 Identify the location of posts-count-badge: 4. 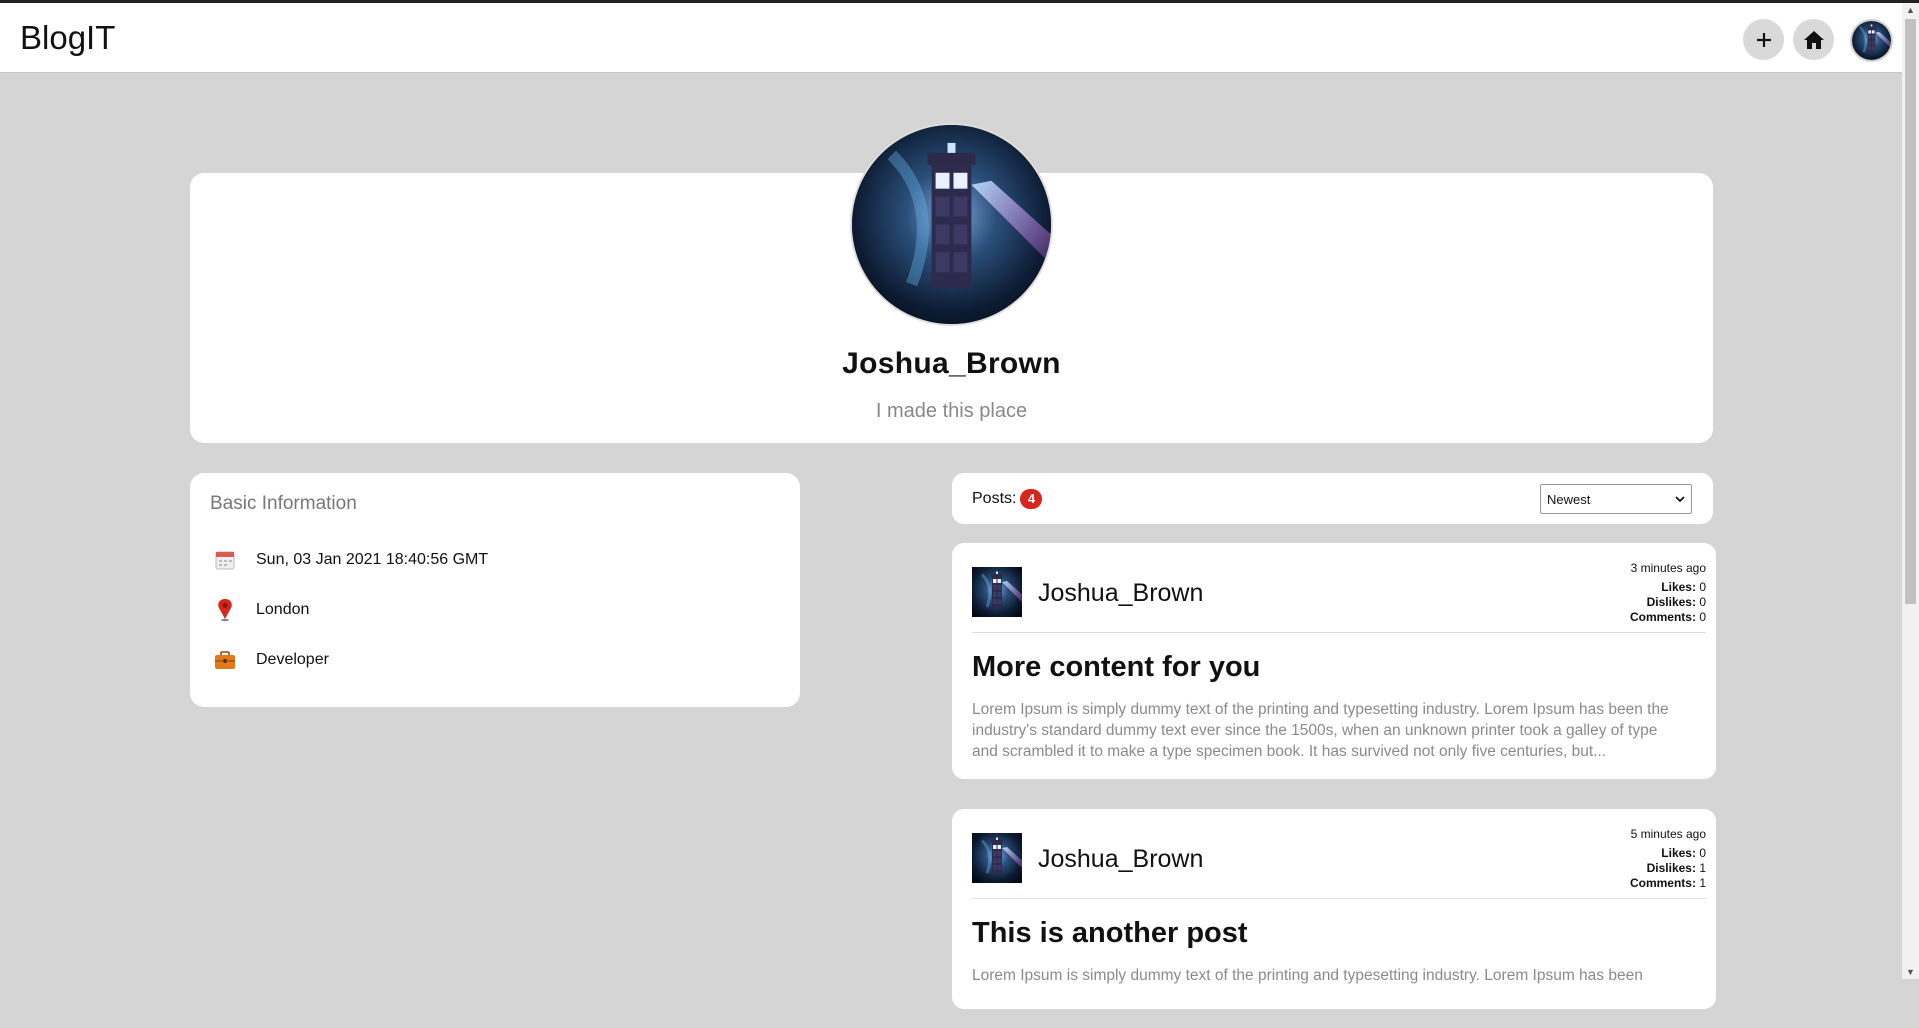
(1031, 499).